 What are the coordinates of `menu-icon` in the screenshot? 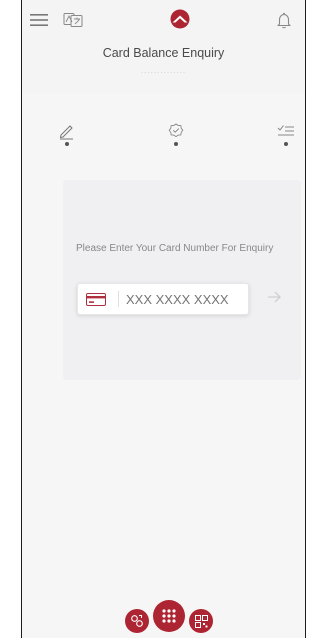 It's located at (39, 20).